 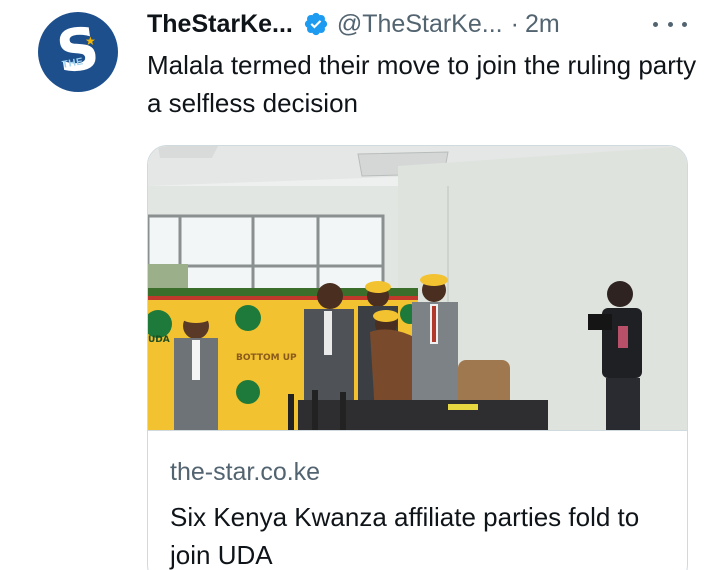 I want to click on timestamp: 2m, so click(x=542, y=24).